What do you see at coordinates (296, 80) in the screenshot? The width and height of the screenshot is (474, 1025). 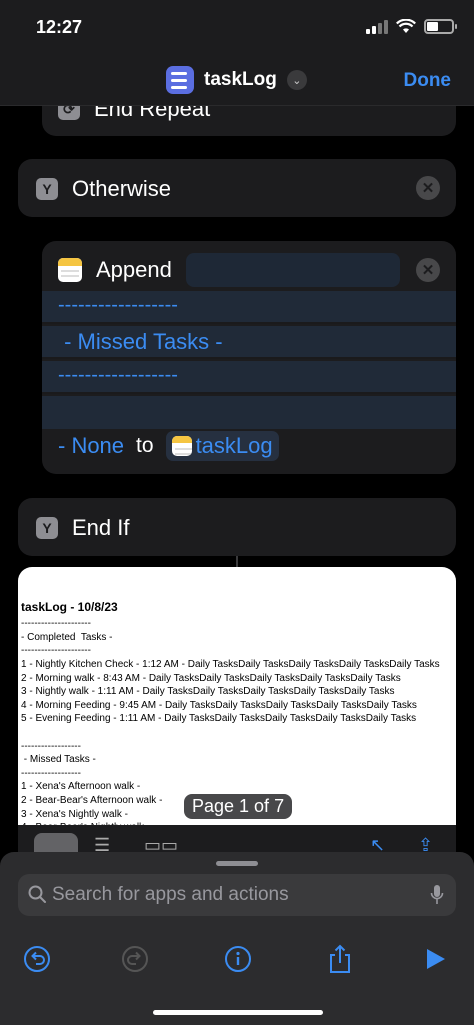 I see `chevron-down-icon: ⌄` at bounding box center [296, 80].